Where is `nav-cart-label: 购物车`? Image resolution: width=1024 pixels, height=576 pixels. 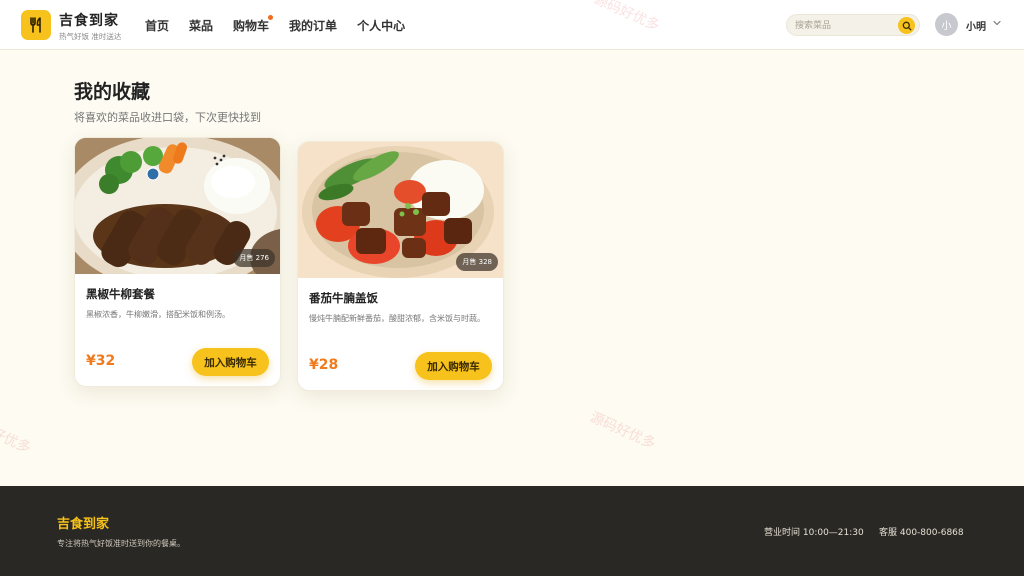 nav-cart-label: 购物车 is located at coordinates (251, 26).